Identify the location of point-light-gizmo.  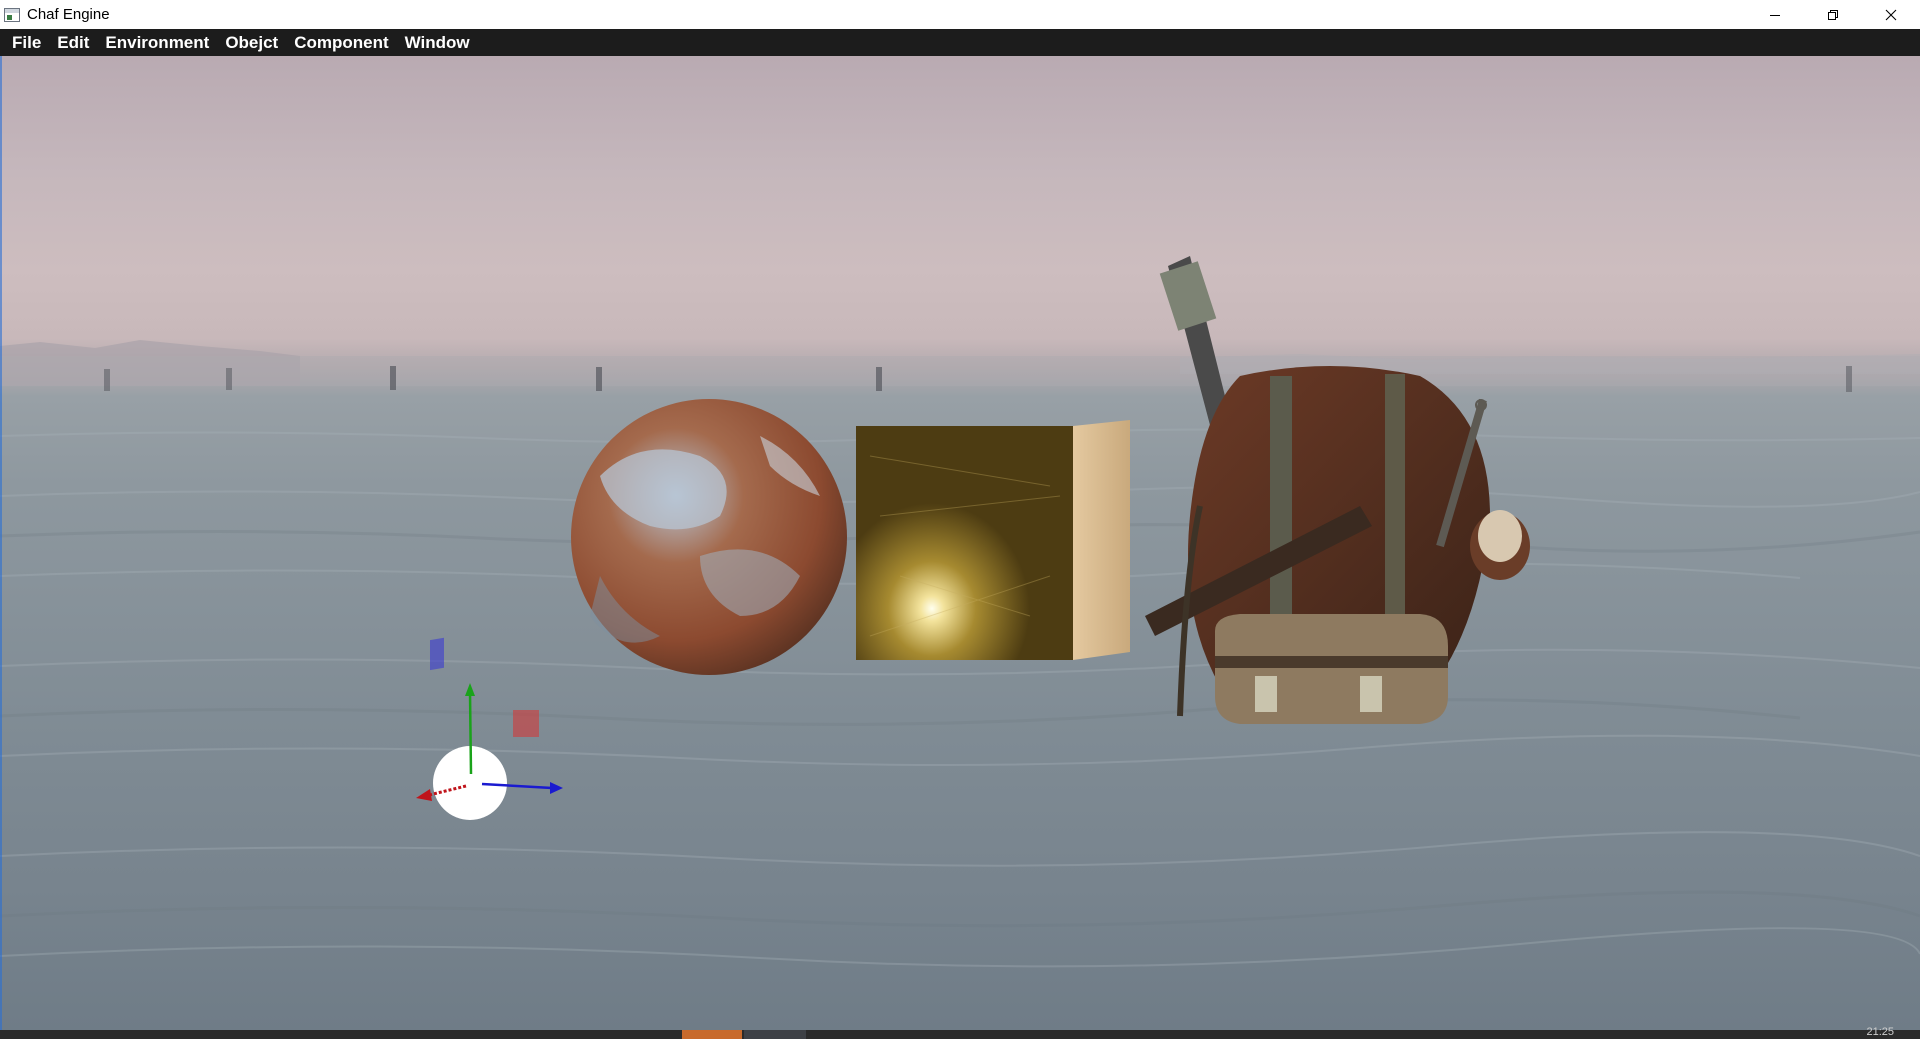
(489, 728).